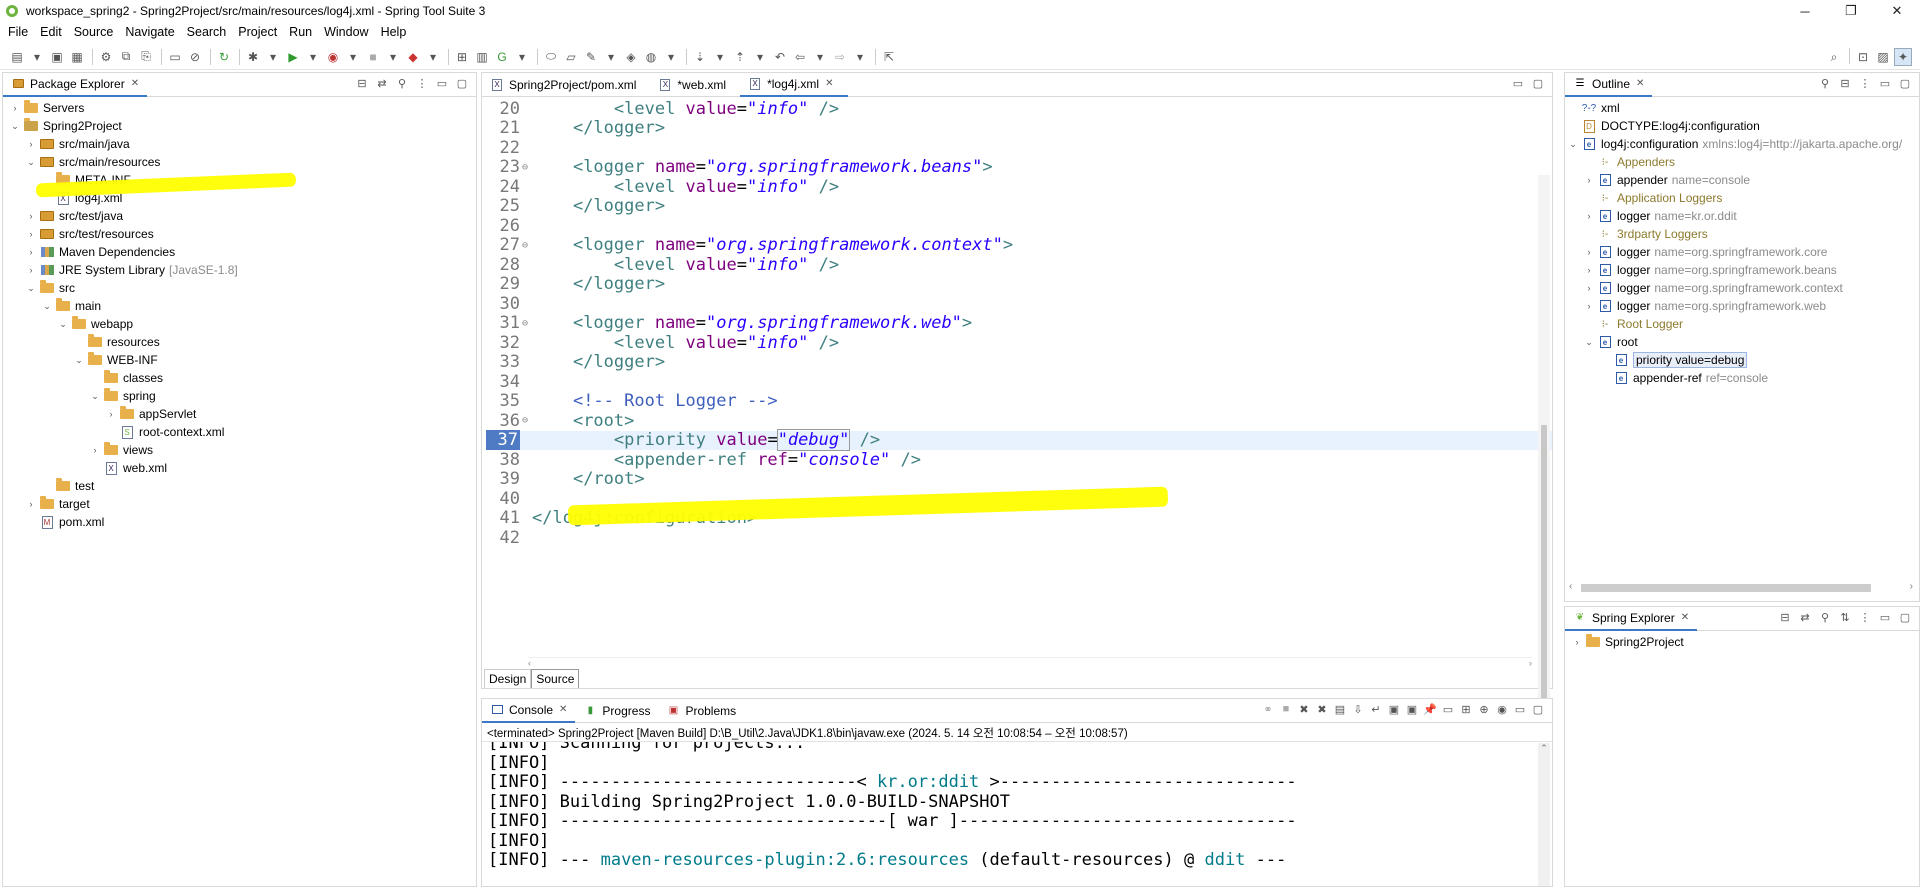 Image resolution: width=1920 pixels, height=887 pixels. What do you see at coordinates (1286, 709) in the screenshot?
I see `terminate-icon: ■` at bounding box center [1286, 709].